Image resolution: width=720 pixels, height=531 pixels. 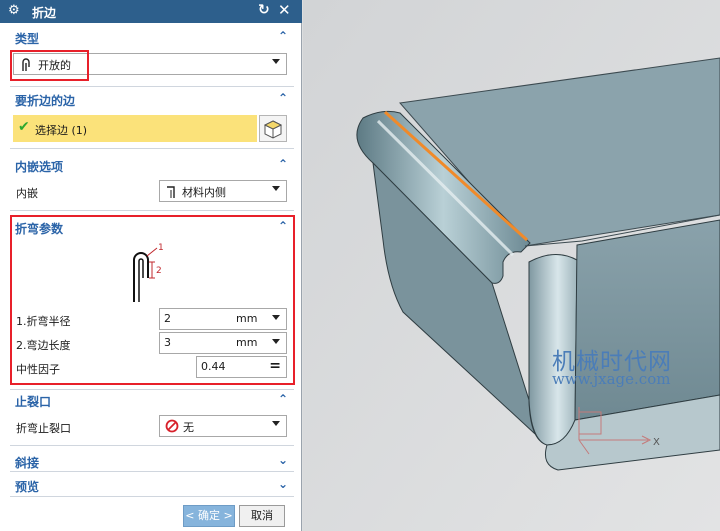 What do you see at coordinates (27, 193) in the screenshot?
I see `inset-label: 内嵌` at bounding box center [27, 193].